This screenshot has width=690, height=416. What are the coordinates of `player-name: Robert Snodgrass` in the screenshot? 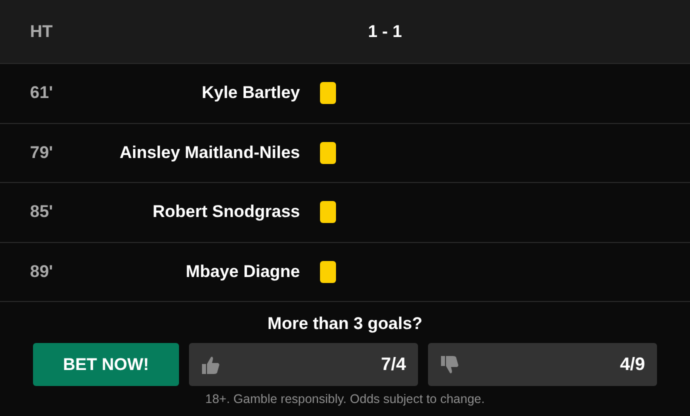 It's located at (226, 212).